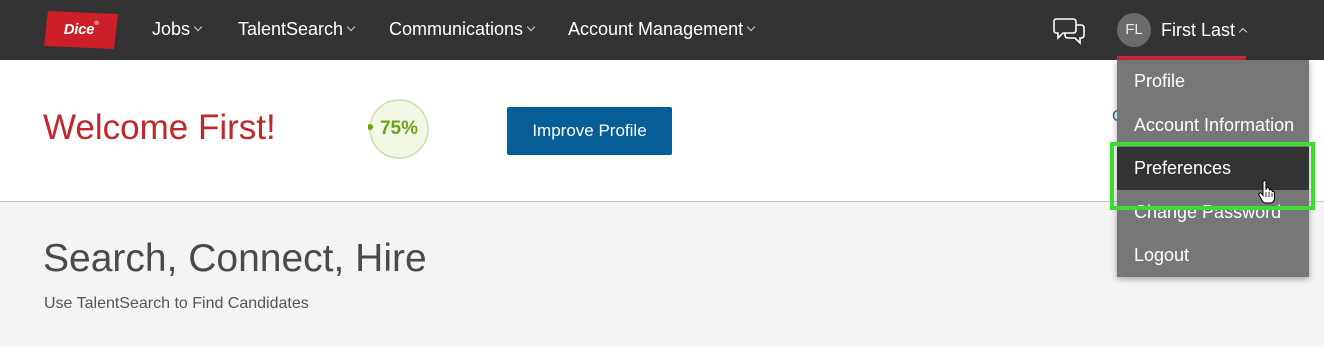  What do you see at coordinates (1204, 30) in the screenshot?
I see `user-name: First Last` at bounding box center [1204, 30].